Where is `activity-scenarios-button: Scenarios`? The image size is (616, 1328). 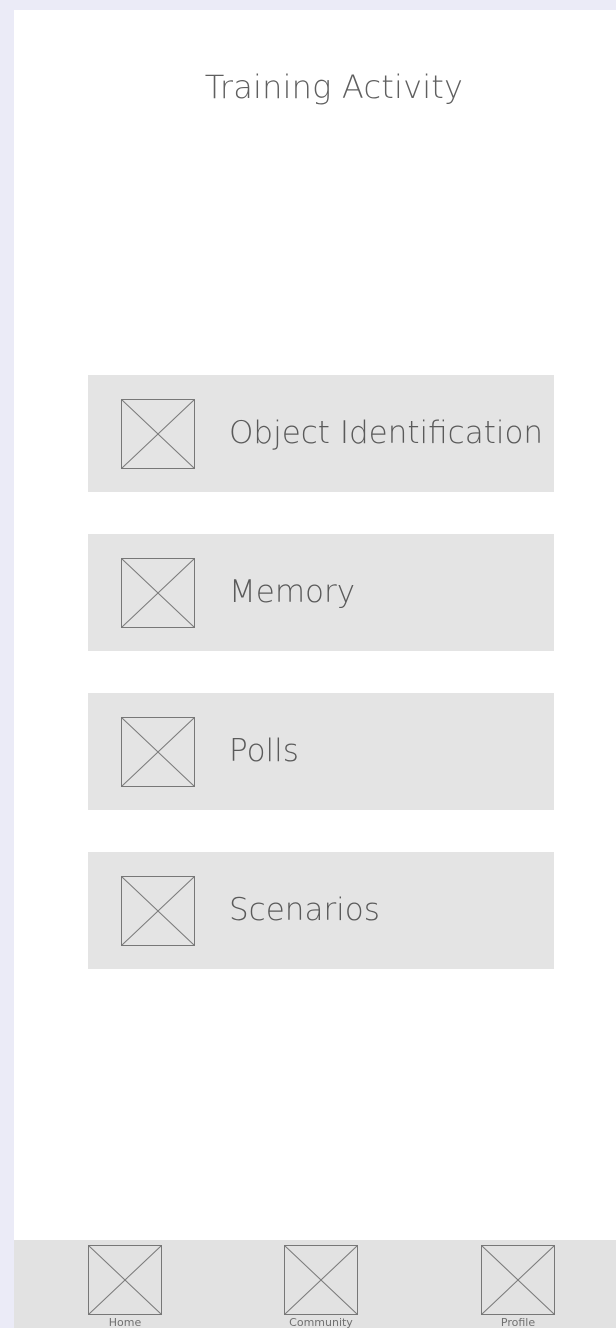
activity-scenarios-button: Scenarios is located at coordinates (321, 910).